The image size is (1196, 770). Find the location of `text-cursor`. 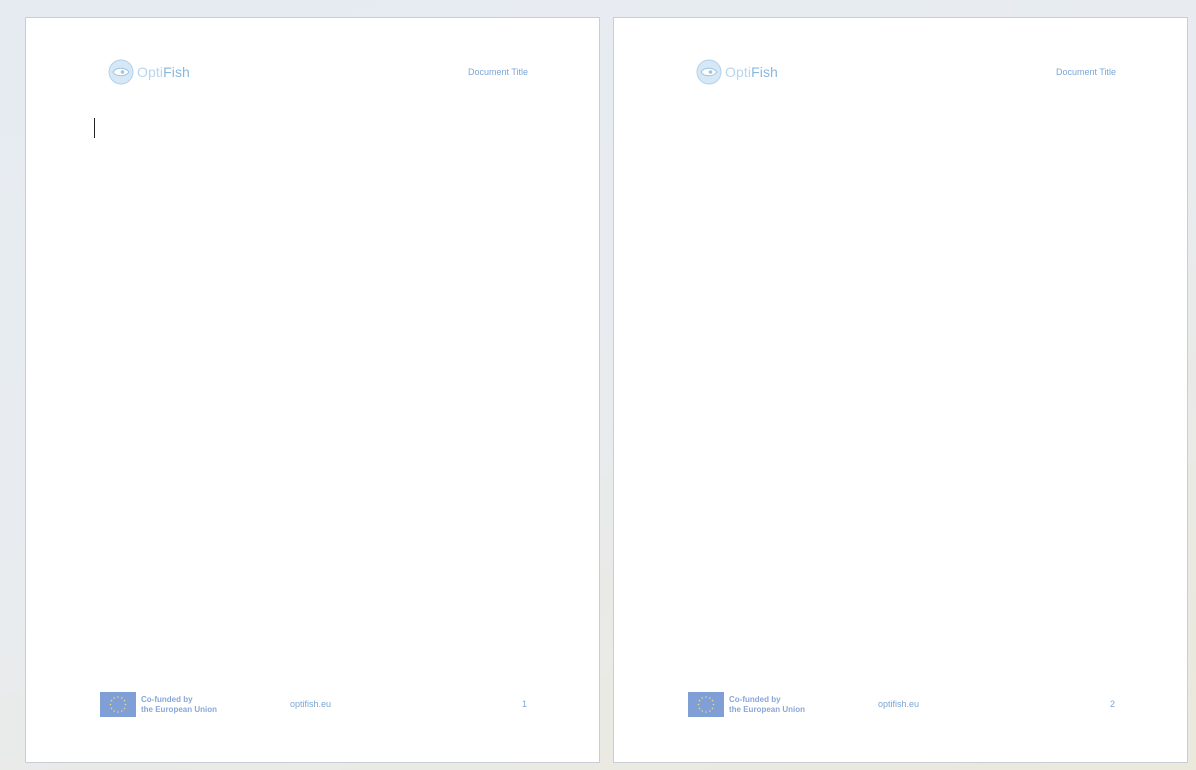

text-cursor is located at coordinates (94, 128).